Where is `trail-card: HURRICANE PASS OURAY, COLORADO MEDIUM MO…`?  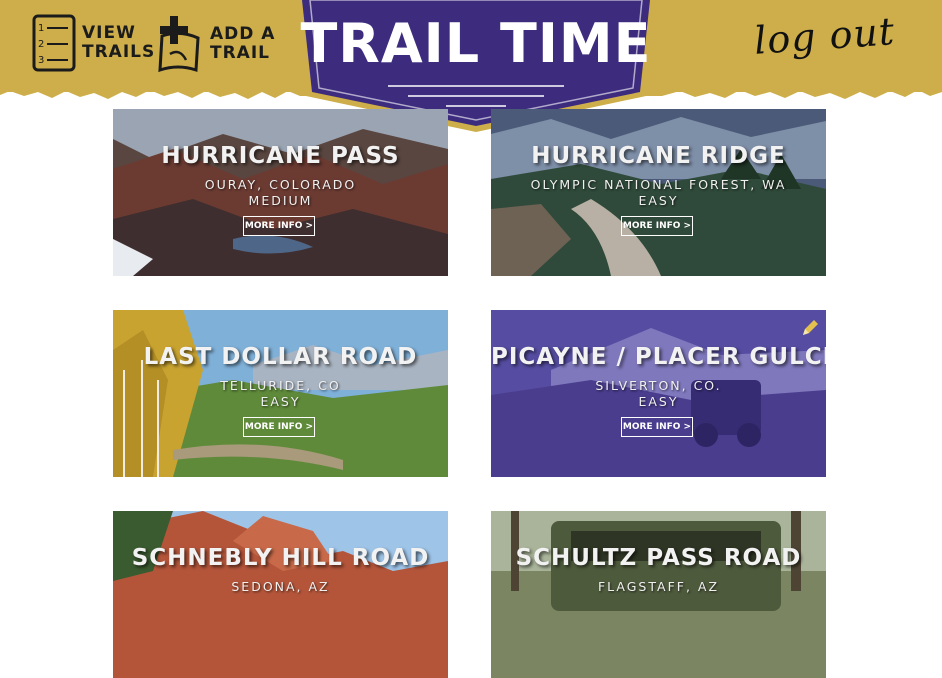 trail-card: HURRICANE PASS OURAY, COLORADO MEDIUM MO… is located at coordinates (280, 192).